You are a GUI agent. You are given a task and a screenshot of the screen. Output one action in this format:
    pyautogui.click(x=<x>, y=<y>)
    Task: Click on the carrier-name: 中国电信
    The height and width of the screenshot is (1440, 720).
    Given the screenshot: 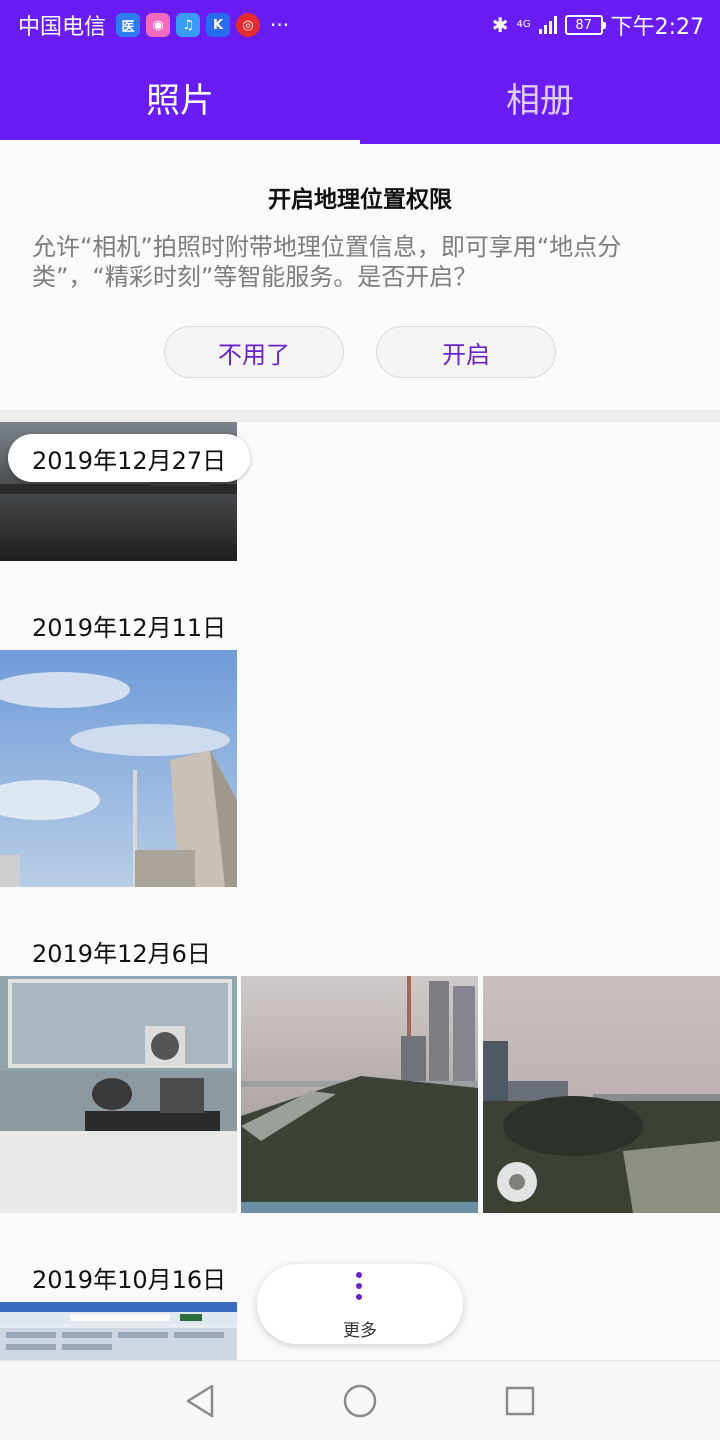 What is the action you would take?
    pyautogui.click(x=62, y=27)
    